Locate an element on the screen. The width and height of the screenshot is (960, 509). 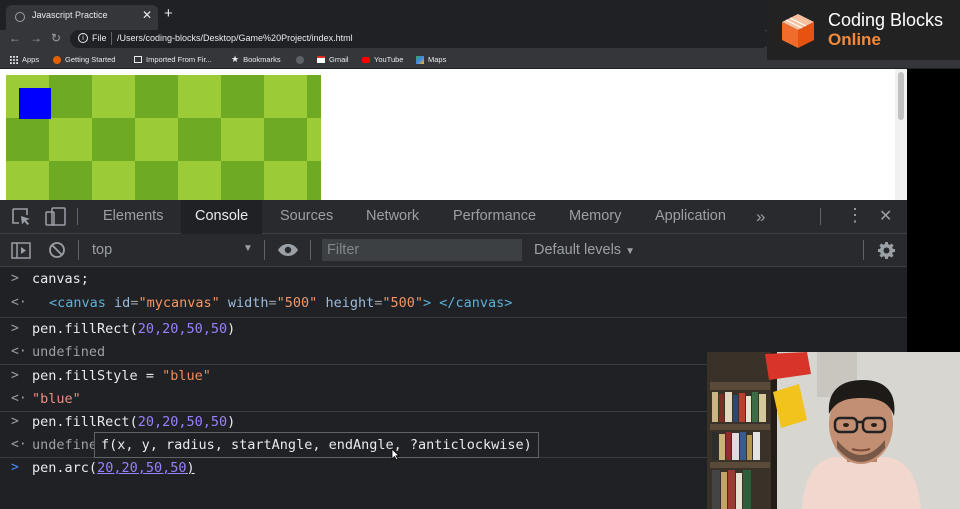
tab-application: Application is located at coordinates (690, 216).